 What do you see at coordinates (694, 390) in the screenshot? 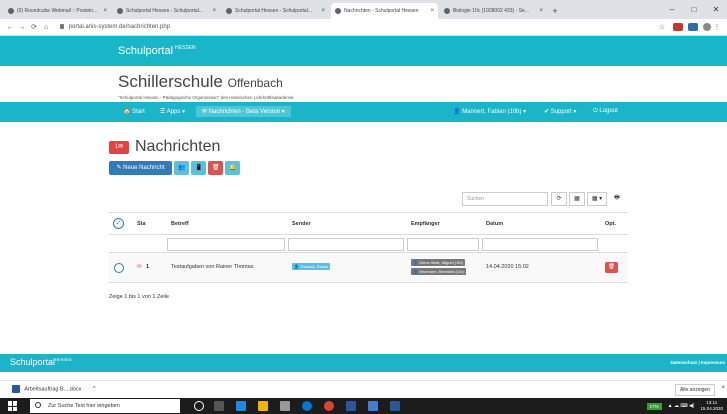
I see `show-all-downloads-button: Alle anzeigen` at bounding box center [694, 390].